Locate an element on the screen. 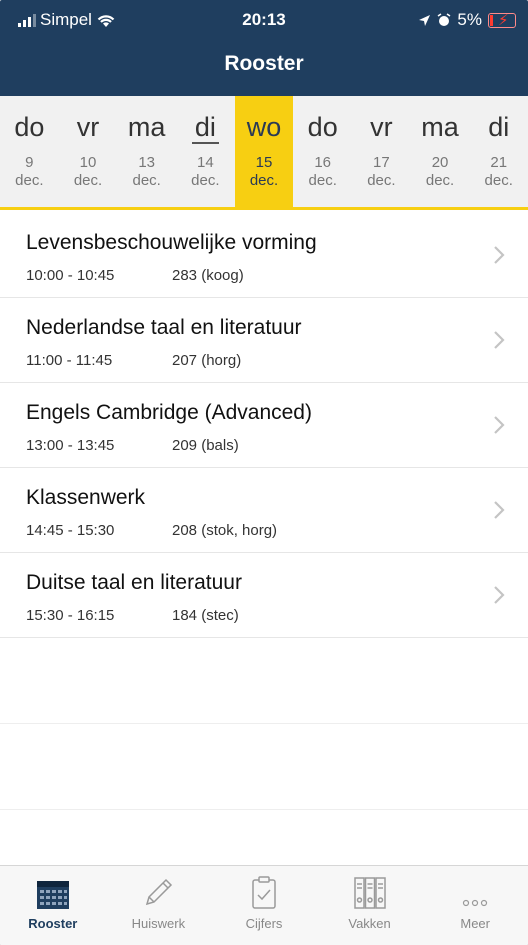  day-item: ma 13 dec. is located at coordinates (146, 151).